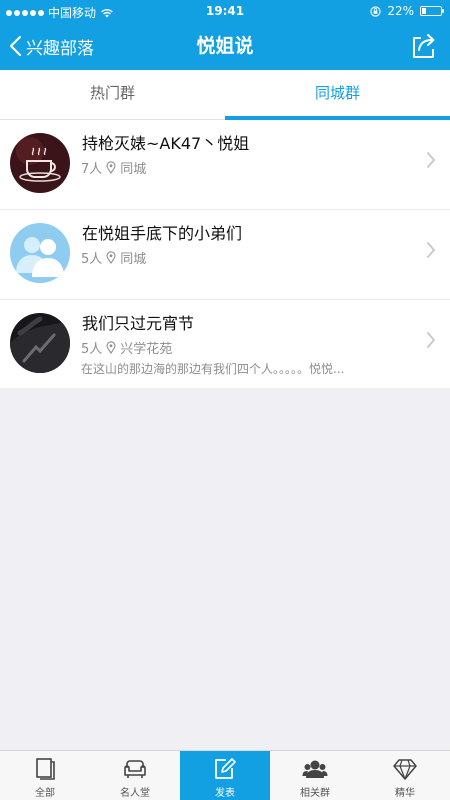 The width and height of the screenshot is (450, 800). What do you see at coordinates (45, 793) in the screenshot?
I see `tab-all-label: 全部` at bounding box center [45, 793].